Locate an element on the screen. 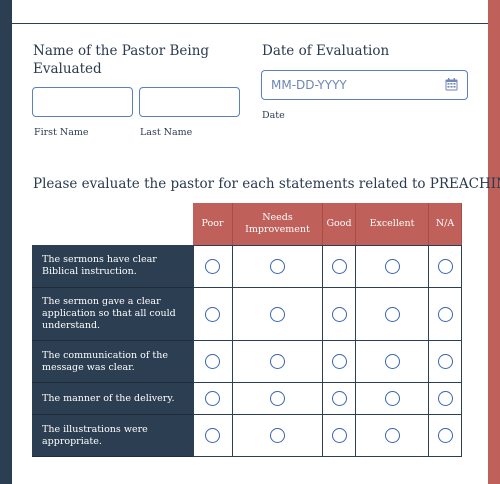 The width and height of the screenshot is (500, 484). right-accent-bar is located at coordinates (494, 242).